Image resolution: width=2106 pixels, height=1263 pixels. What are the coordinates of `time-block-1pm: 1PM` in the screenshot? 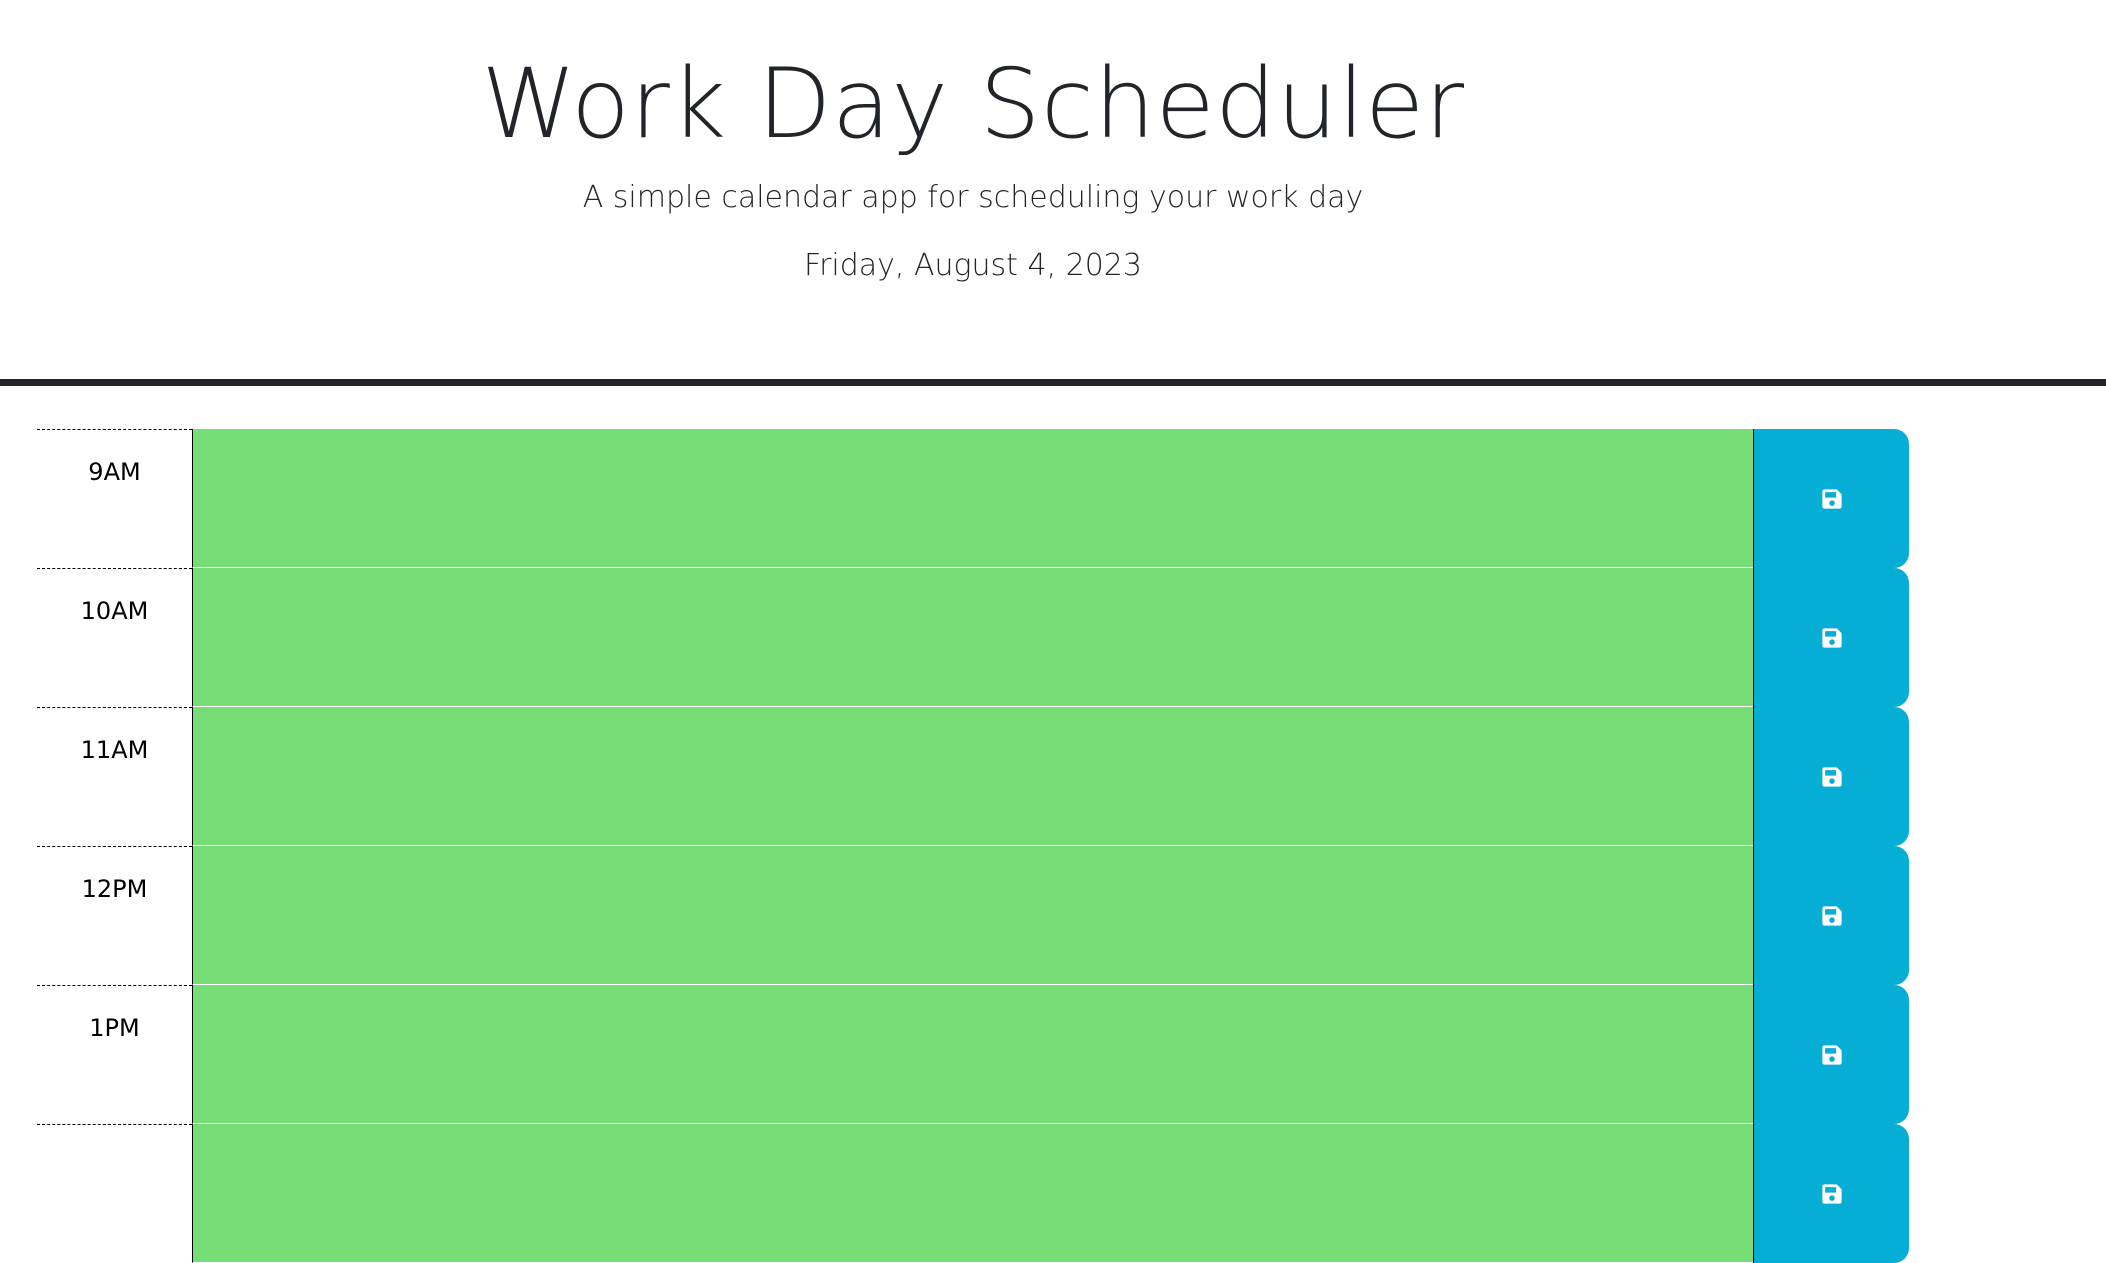 It's located at (973, 1054).